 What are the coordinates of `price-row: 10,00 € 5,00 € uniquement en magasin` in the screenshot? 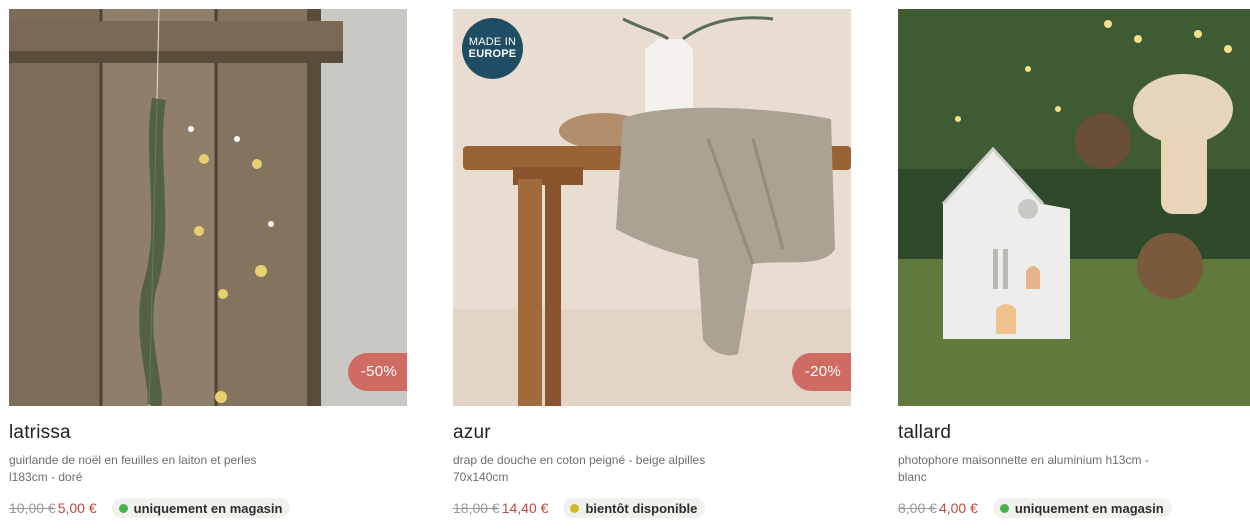 It's located at (208, 508).